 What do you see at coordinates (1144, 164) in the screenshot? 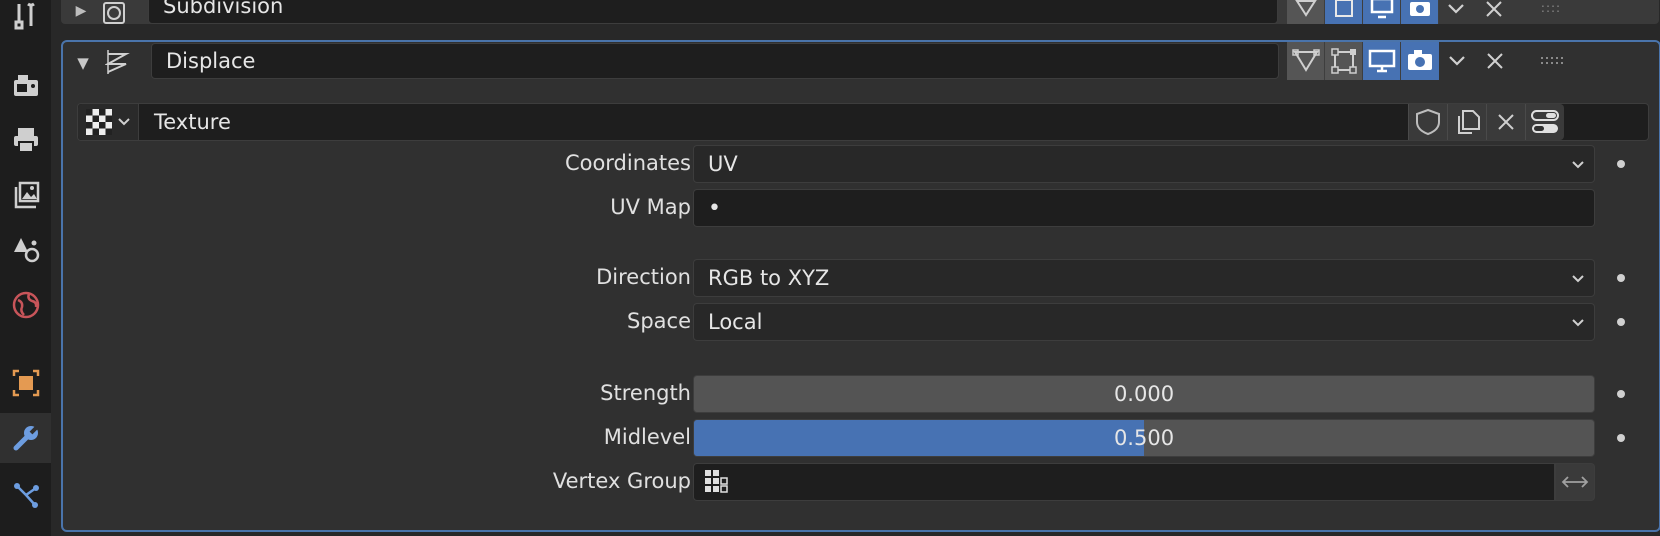
I see `coordinates-dropdown: UV` at bounding box center [1144, 164].